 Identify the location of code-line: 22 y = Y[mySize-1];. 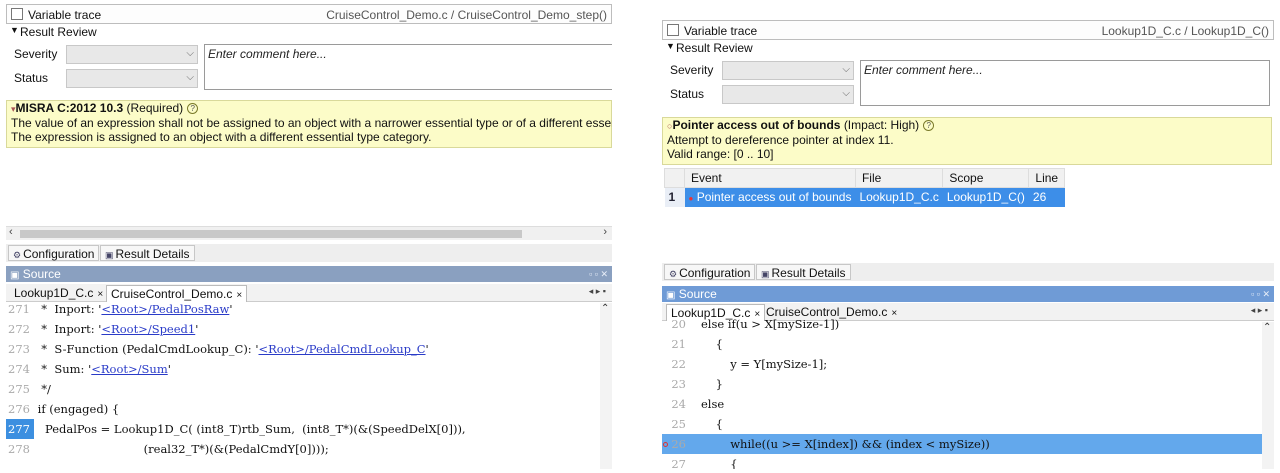
(962, 364).